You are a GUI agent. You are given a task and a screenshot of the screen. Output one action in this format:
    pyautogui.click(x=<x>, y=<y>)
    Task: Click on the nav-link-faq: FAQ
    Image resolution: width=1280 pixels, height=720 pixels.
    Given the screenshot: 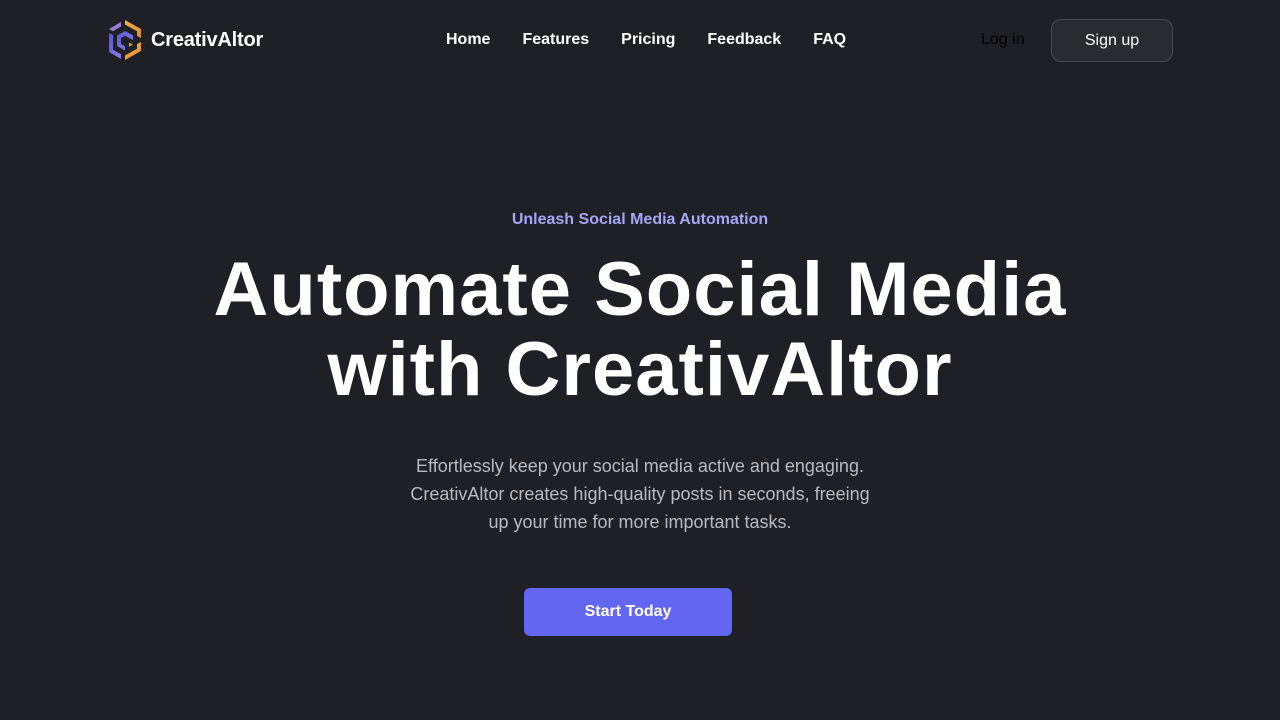 What is the action you would take?
    pyautogui.click(x=829, y=40)
    